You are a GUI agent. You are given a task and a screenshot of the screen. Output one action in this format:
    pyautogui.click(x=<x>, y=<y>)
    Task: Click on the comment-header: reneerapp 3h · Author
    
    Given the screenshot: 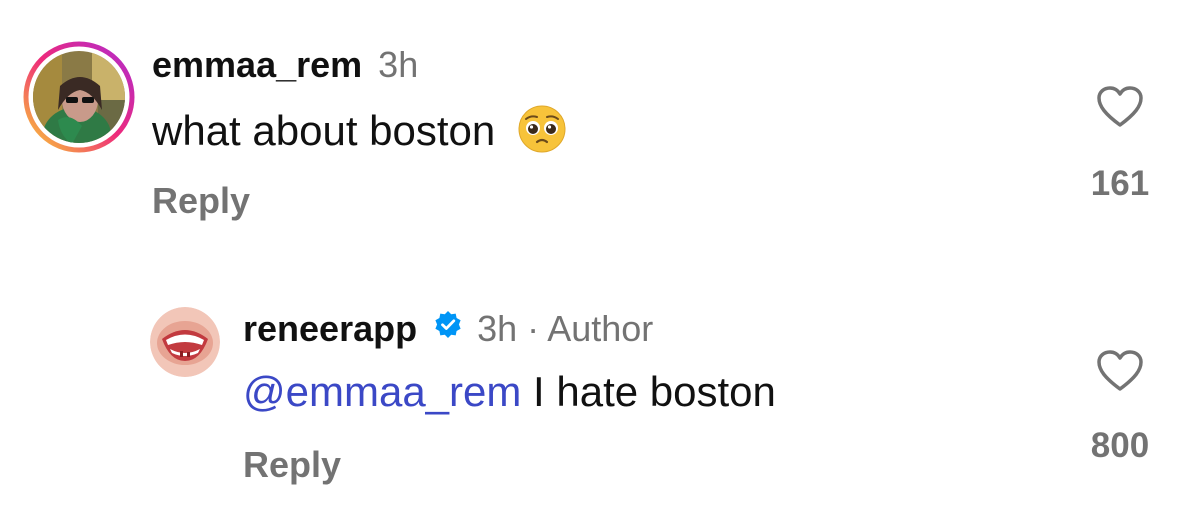 What is the action you would take?
    pyautogui.click(x=448, y=329)
    